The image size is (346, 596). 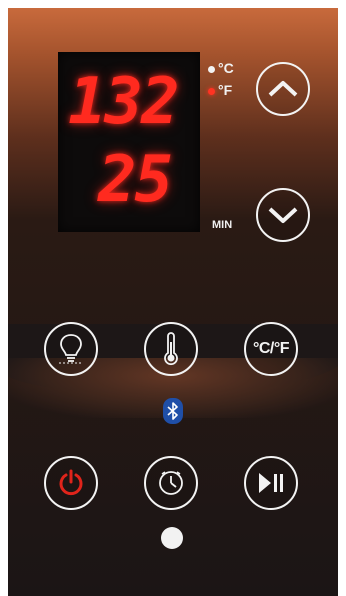 I want to click on timer-button, so click(x=171, y=483).